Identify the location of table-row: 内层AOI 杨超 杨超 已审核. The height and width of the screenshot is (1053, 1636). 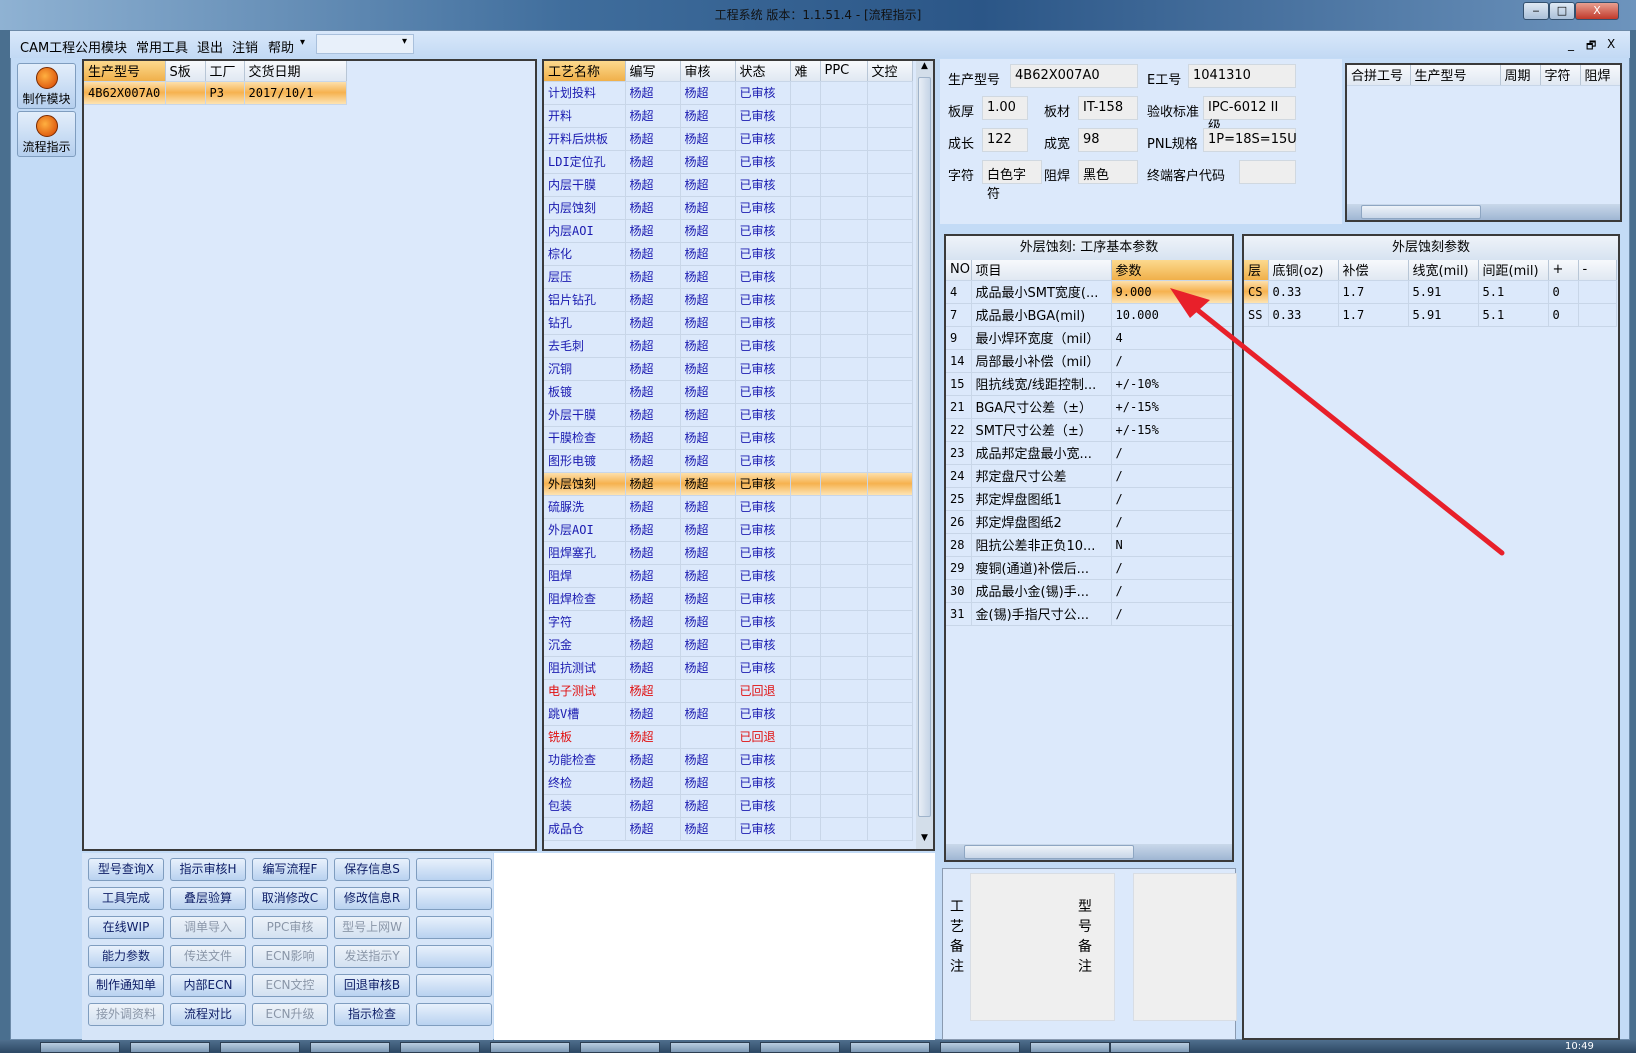
(728, 231).